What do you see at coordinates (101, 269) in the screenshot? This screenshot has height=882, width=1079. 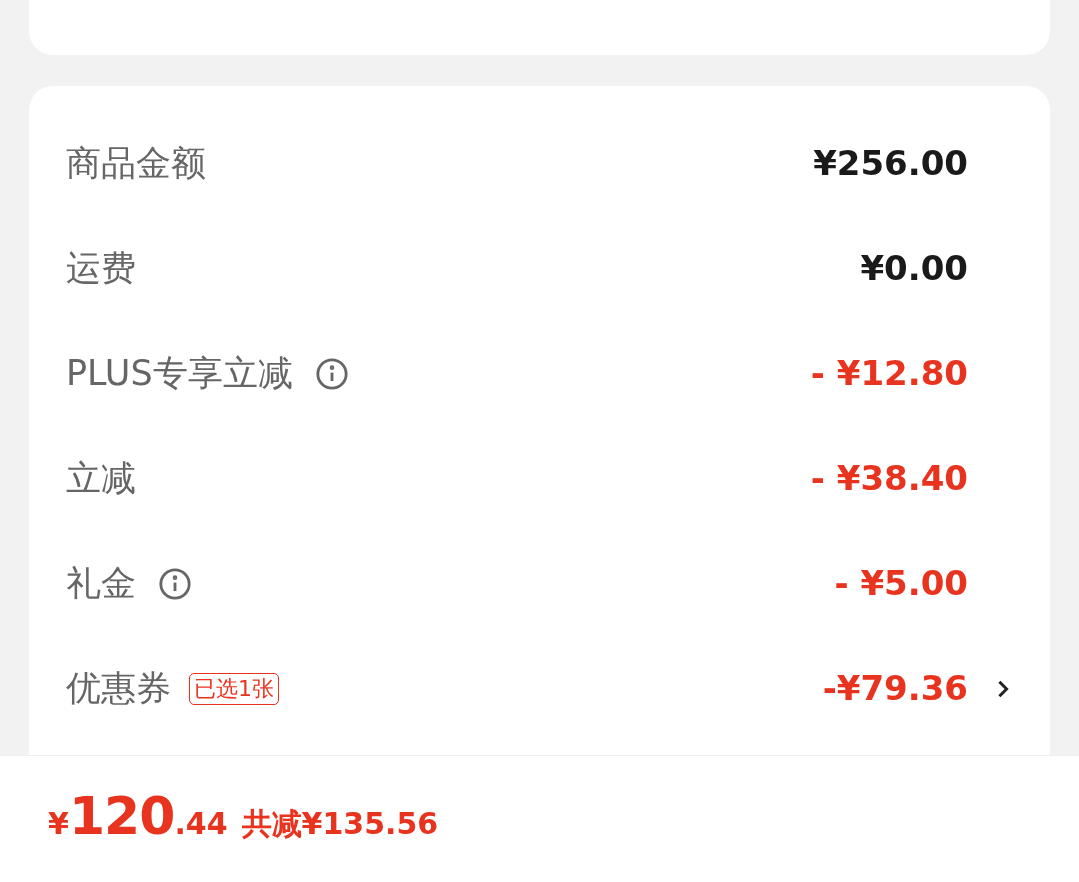 I see `row-label: 运费` at bounding box center [101, 269].